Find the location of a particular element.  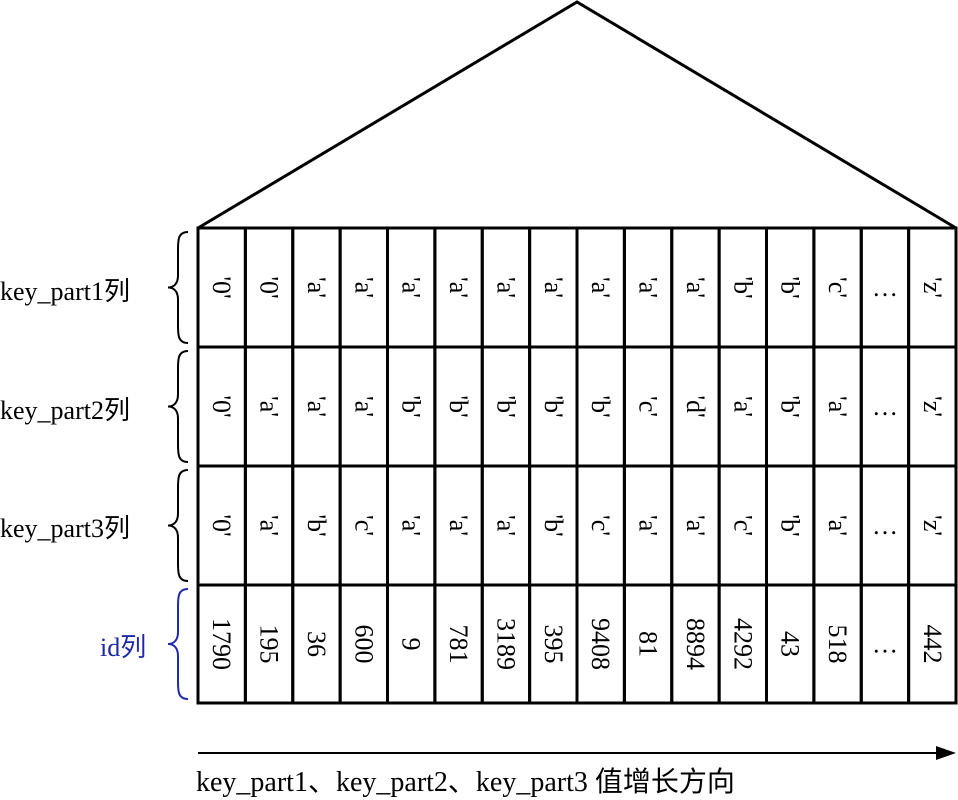

cell-value: 9408 is located at coordinates (600, 644).